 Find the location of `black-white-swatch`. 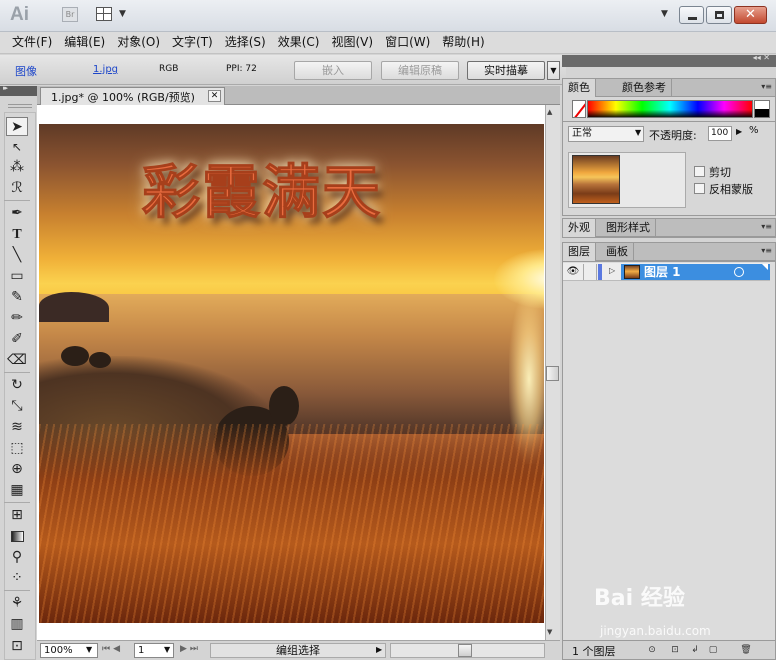

black-white-swatch is located at coordinates (762, 109).